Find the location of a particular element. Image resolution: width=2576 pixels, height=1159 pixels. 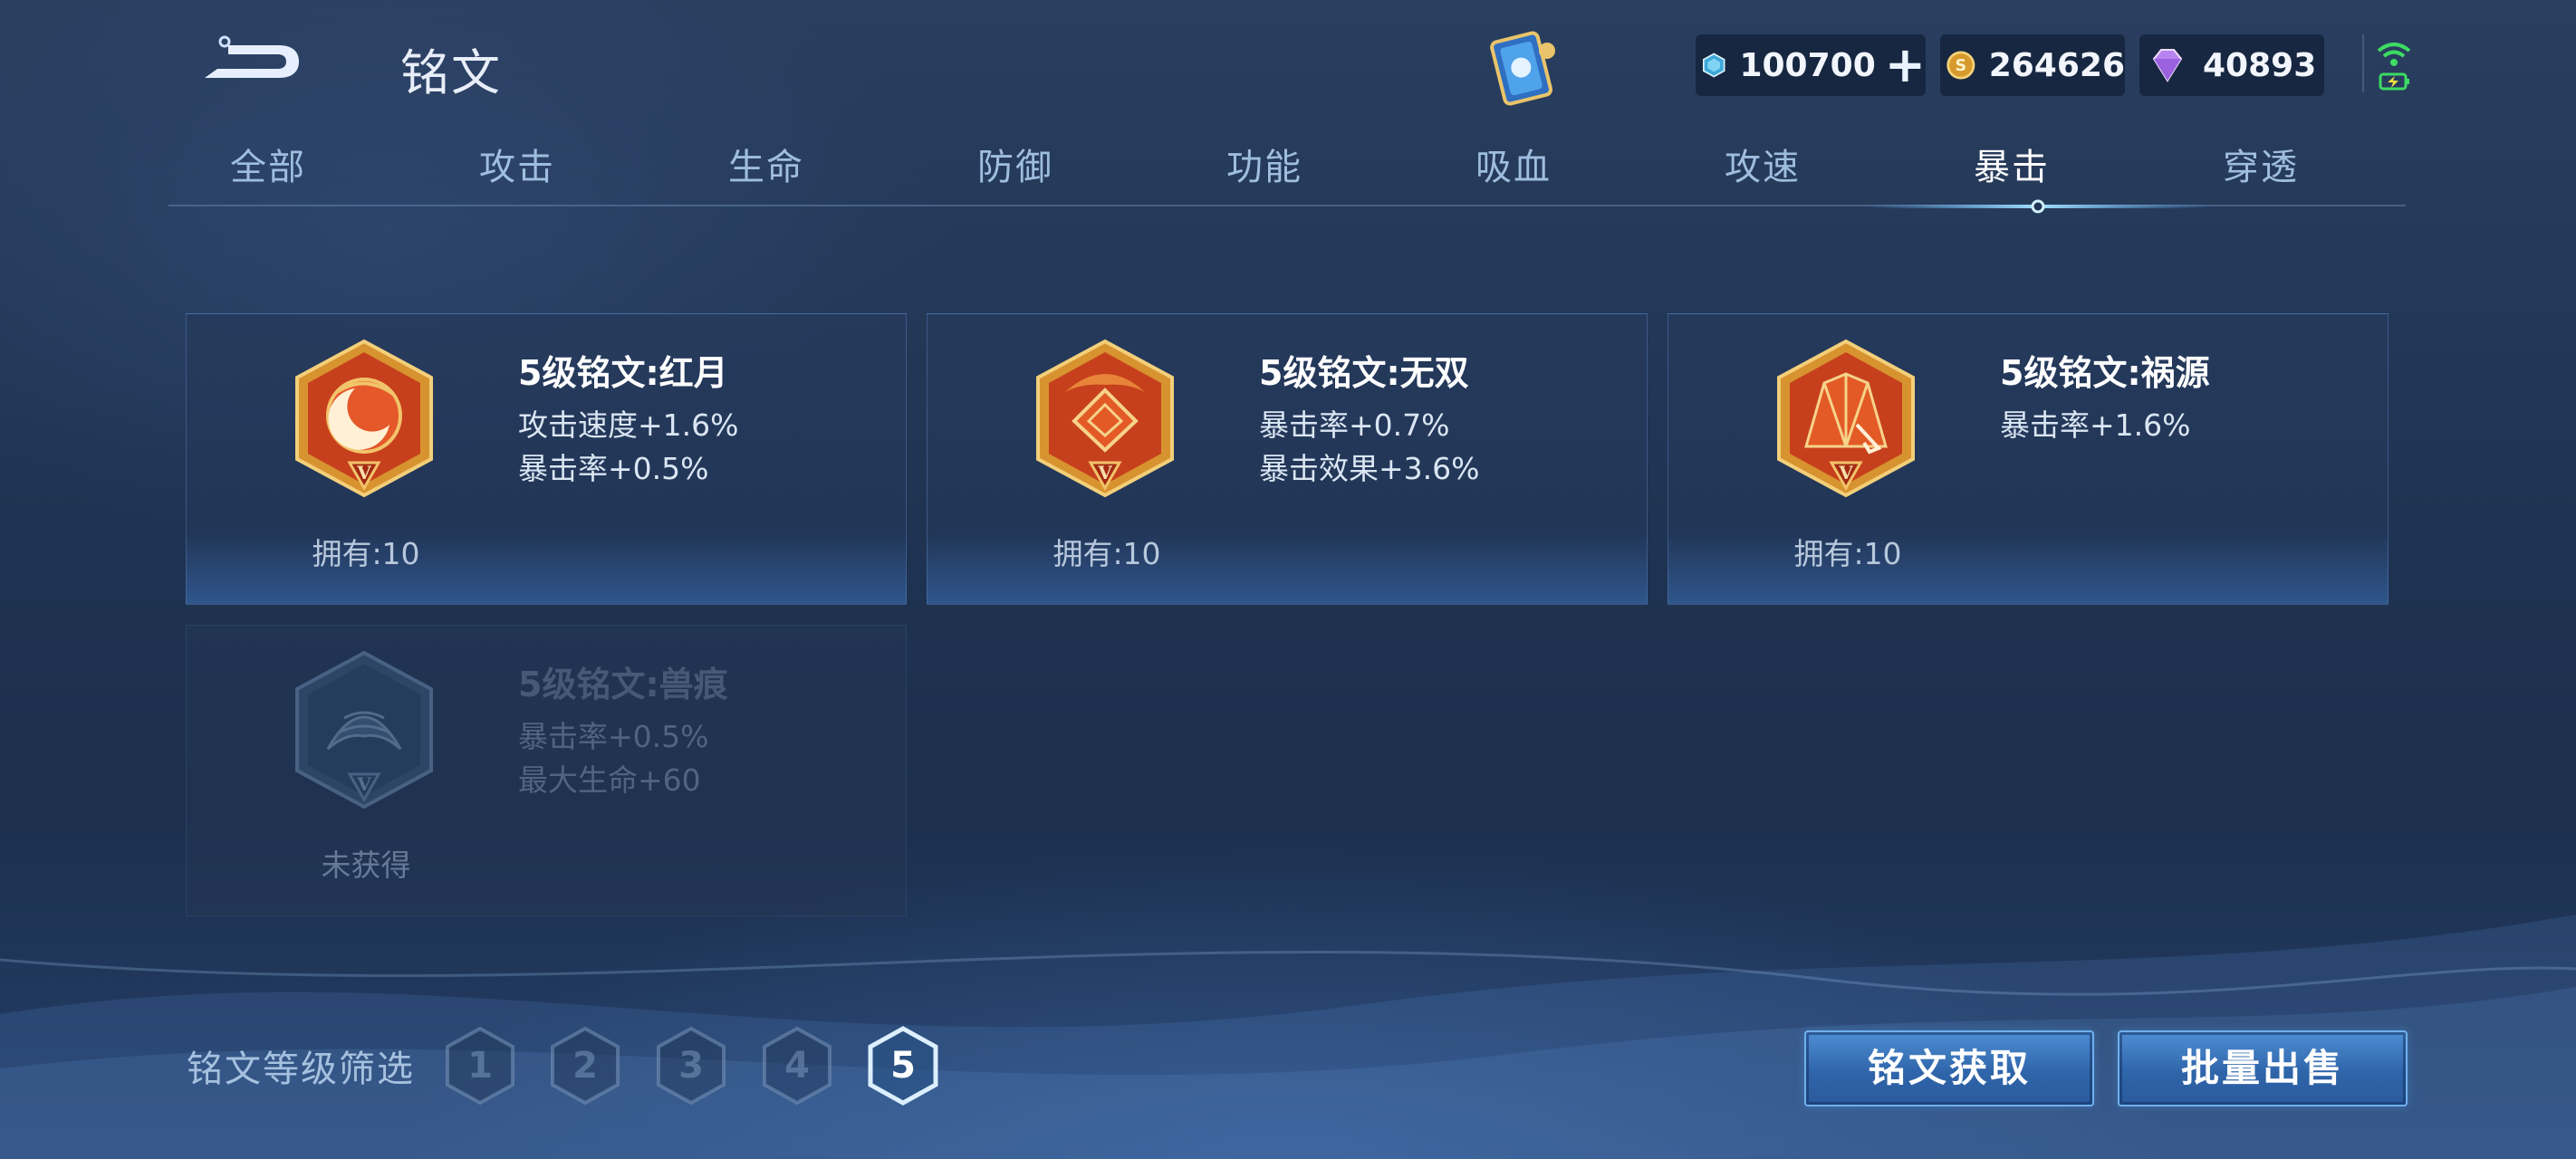

tab-attack-speed: 攻速 is located at coordinates (1762, 168).